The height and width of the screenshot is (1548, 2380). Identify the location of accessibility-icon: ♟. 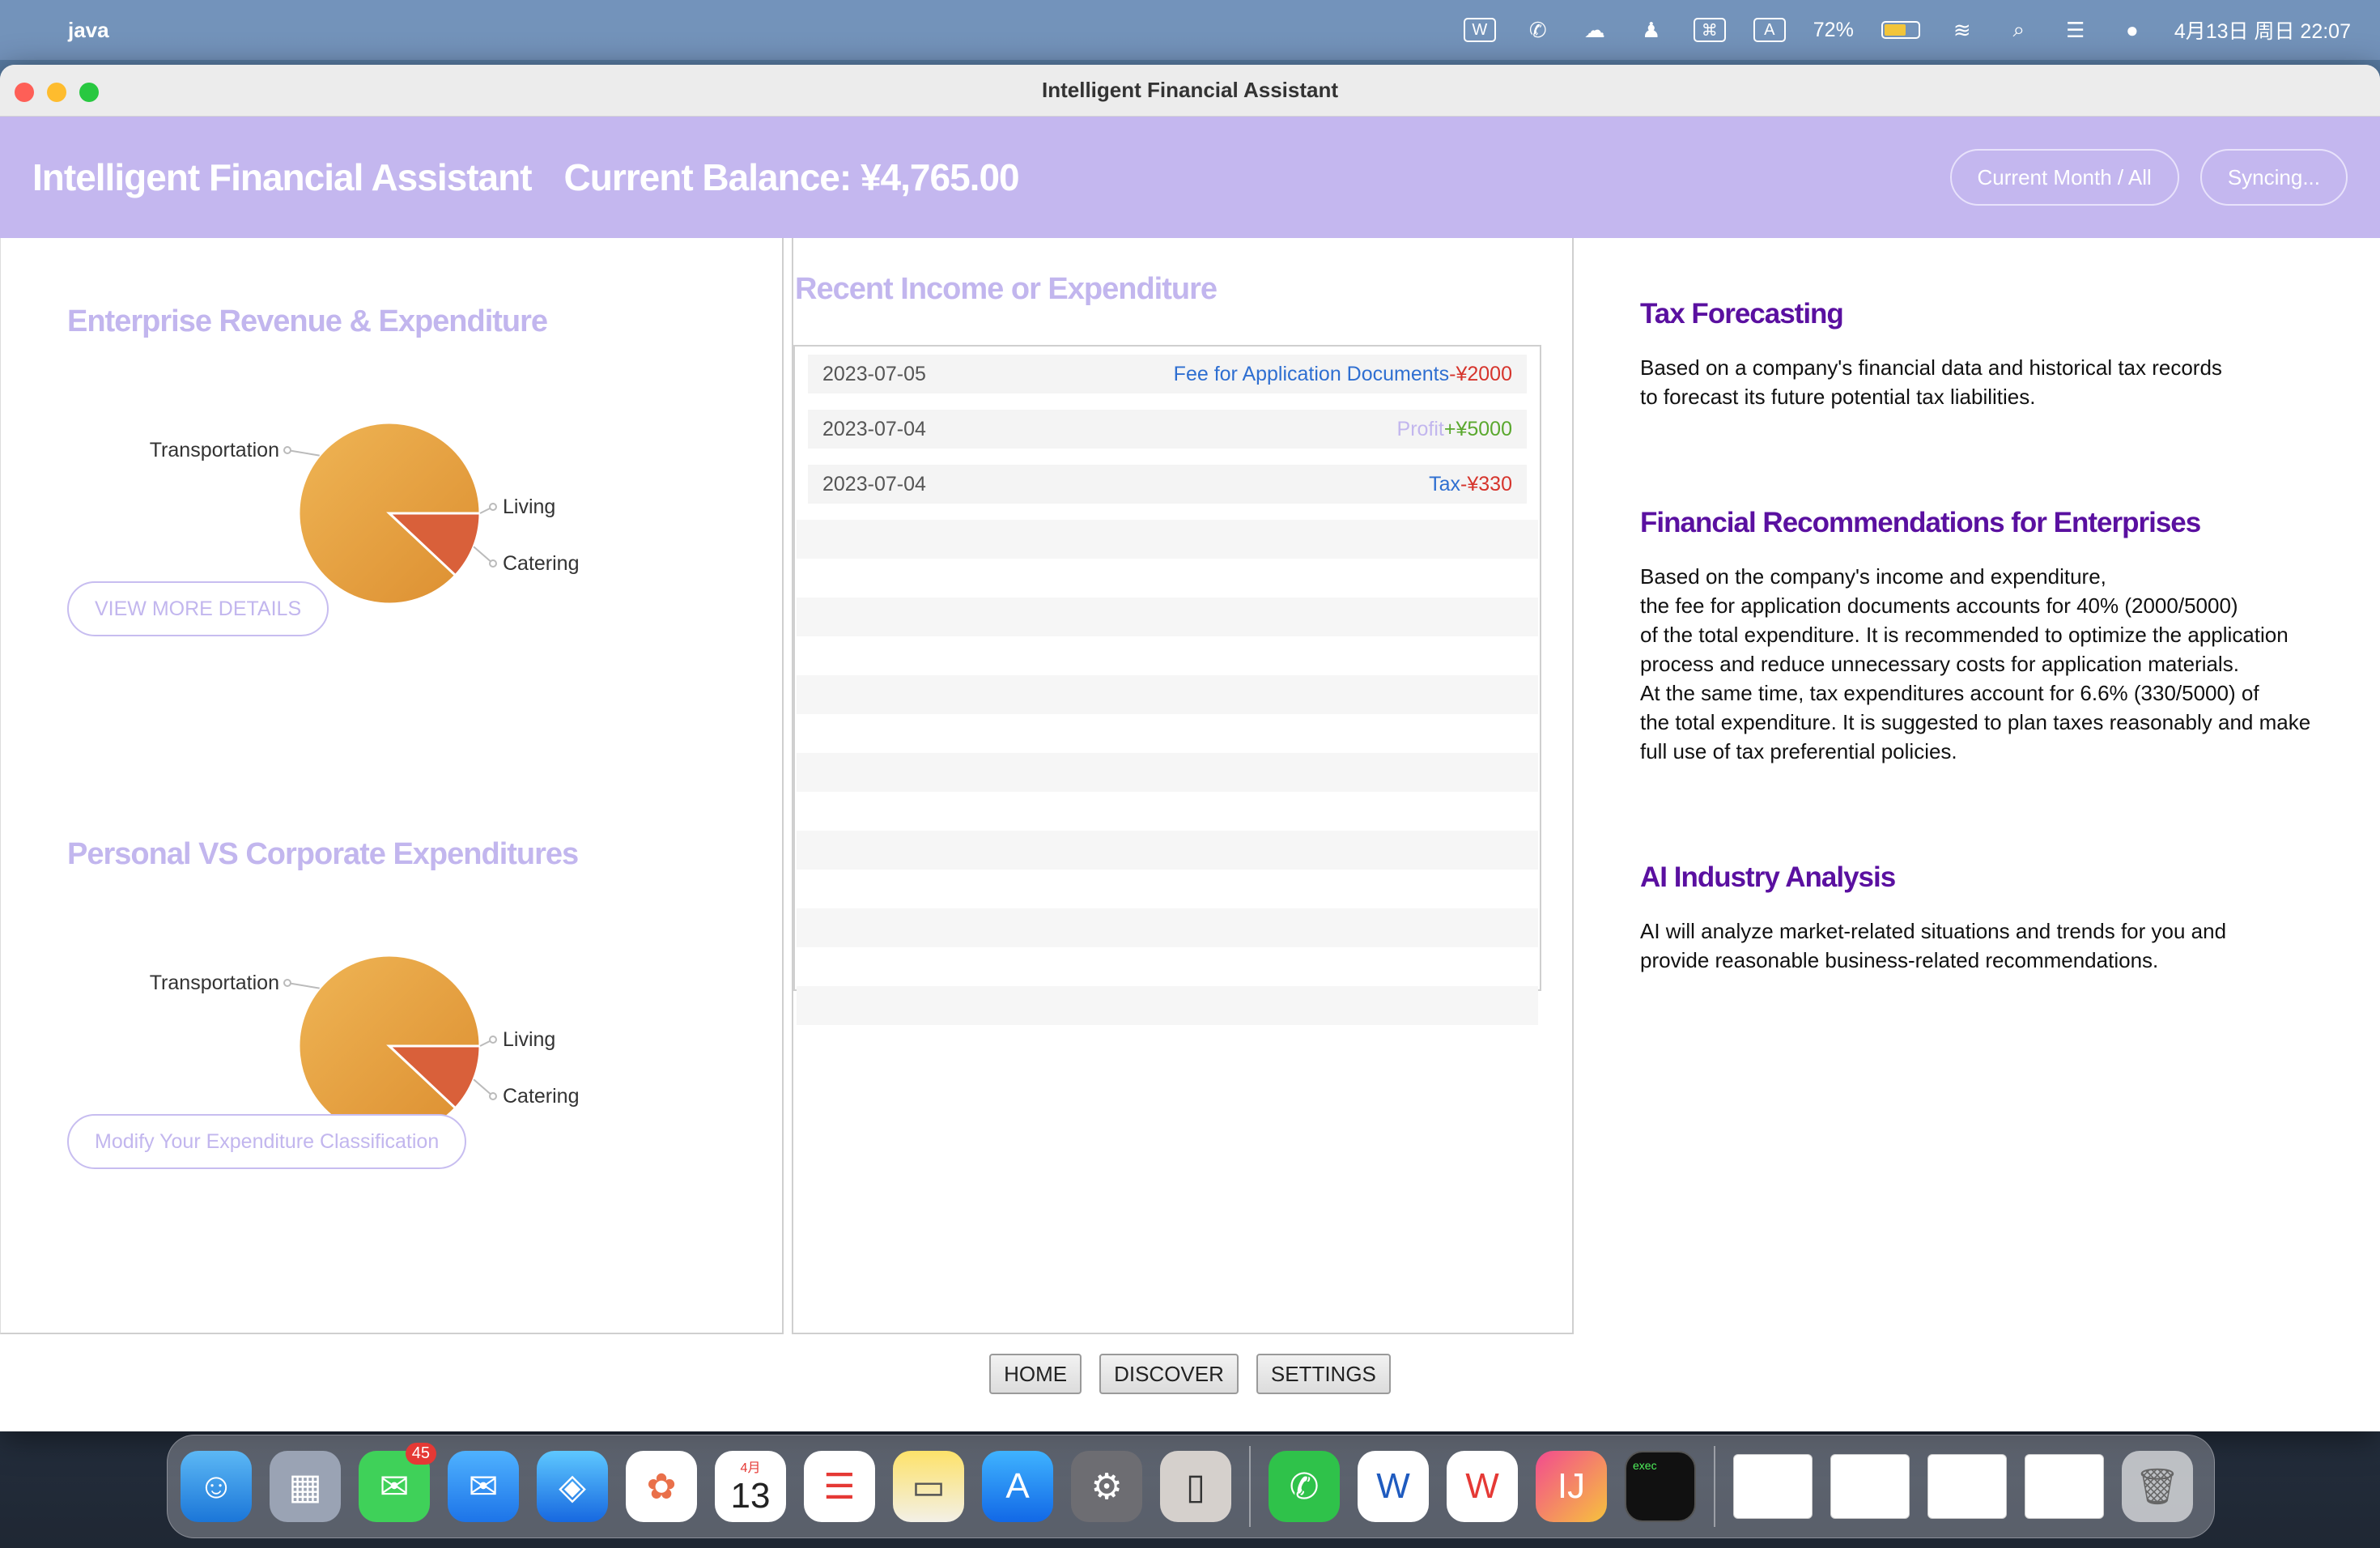
(1652, 30).